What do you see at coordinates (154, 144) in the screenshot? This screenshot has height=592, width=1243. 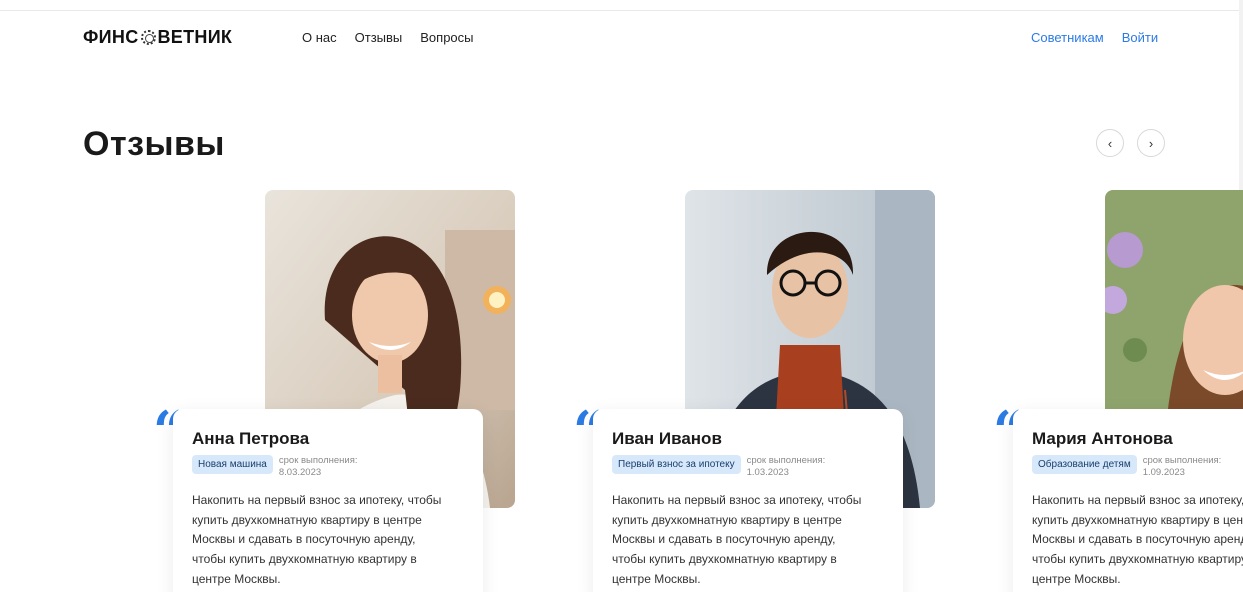 I see `page-title: Отзывы` at bounding box center [154, 144].